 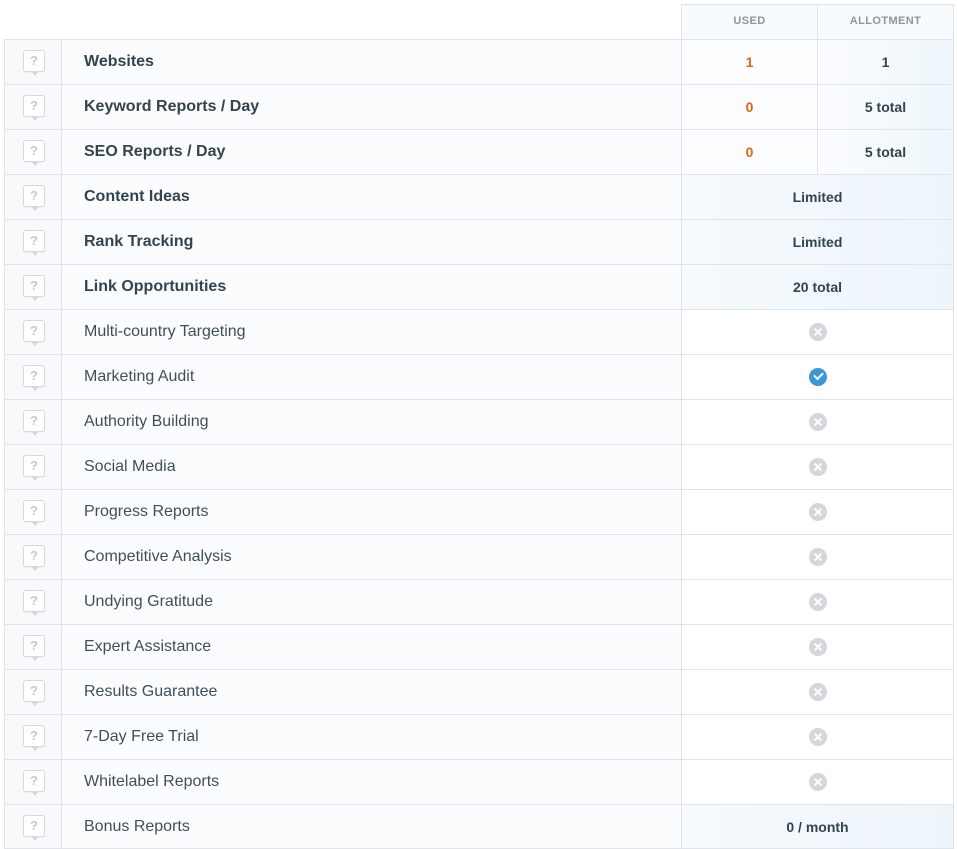 I want to click on check-icon, so click(x=817, y=376).